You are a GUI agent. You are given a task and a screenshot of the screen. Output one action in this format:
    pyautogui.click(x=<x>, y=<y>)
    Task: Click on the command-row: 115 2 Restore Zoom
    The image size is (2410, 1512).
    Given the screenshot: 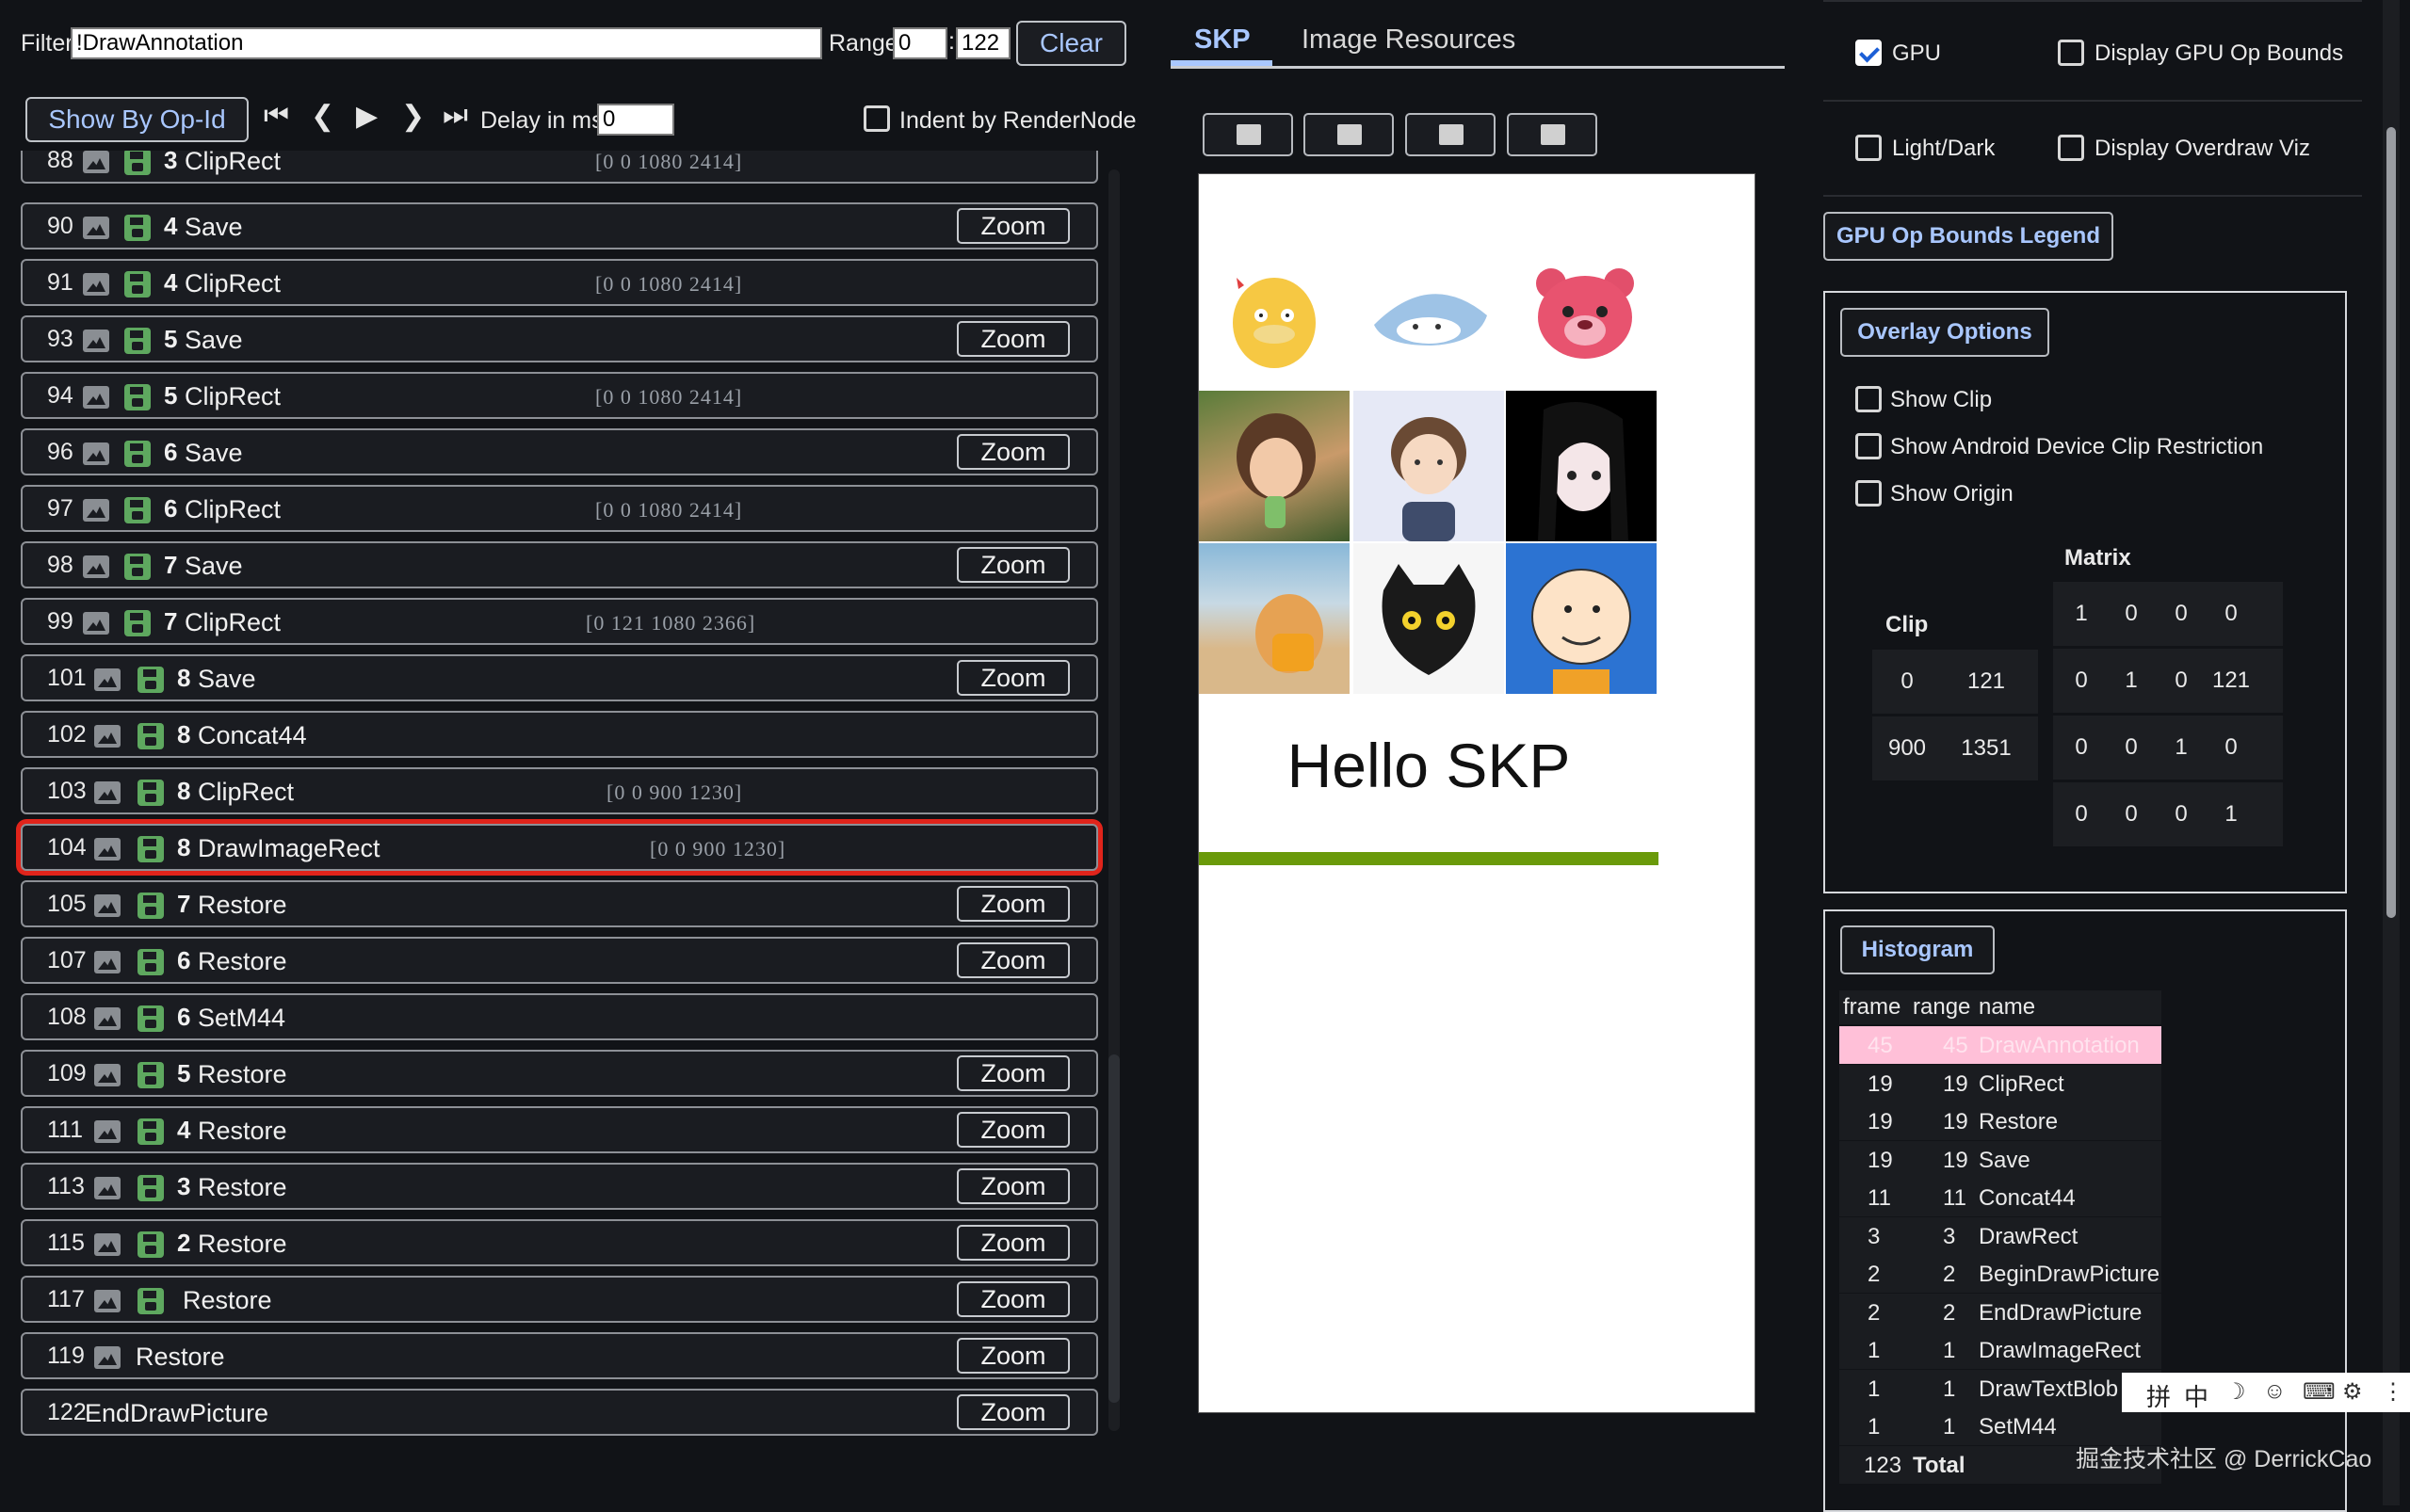 What is the action you would take?
    pyautogui.click(x=559, y=1242)
    